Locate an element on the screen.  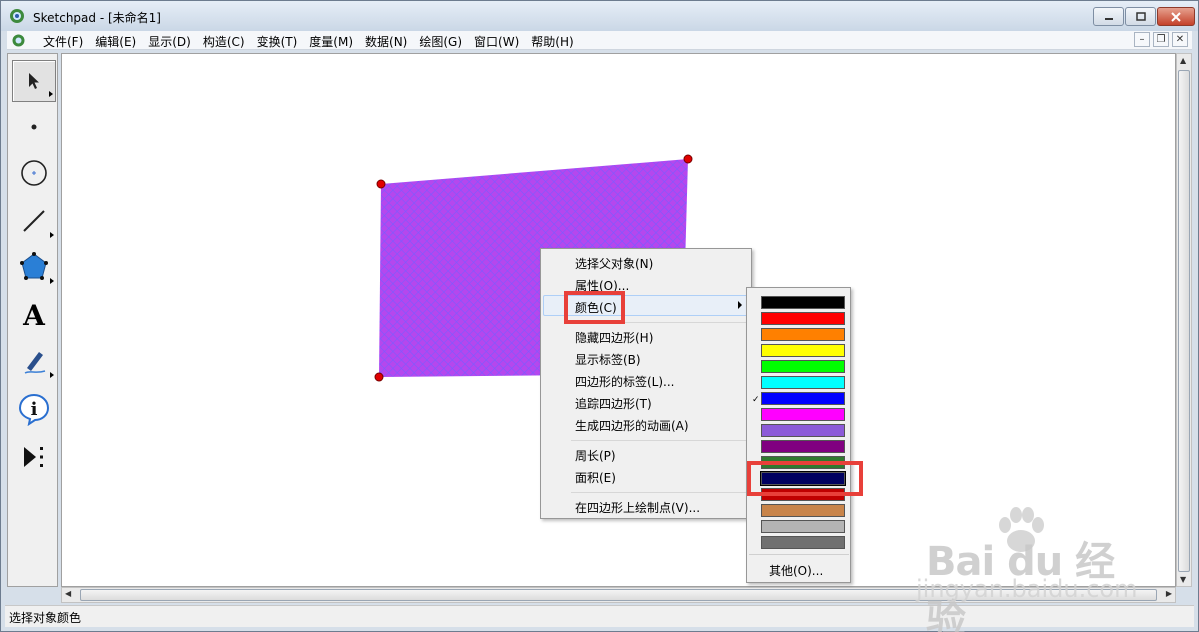
pentagon-icon is located at coordinates (34, 266).